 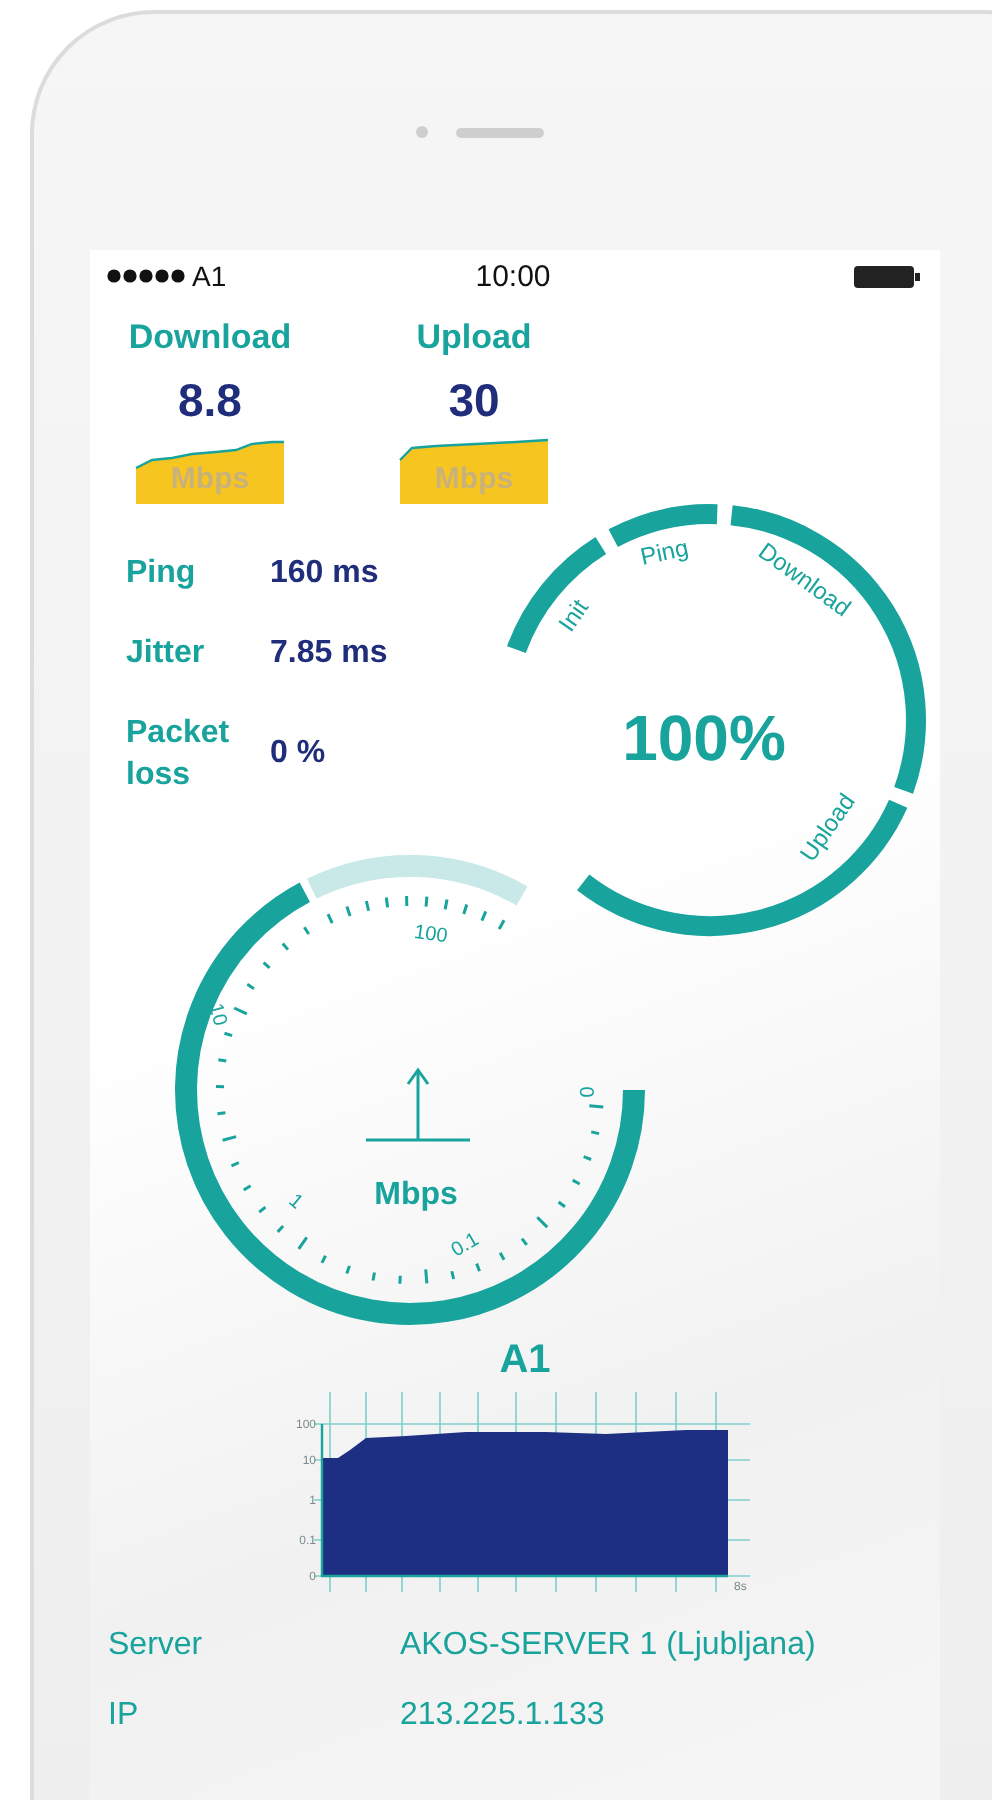 I want to click on stat-value: 0 %, so click(x=298, y=754).